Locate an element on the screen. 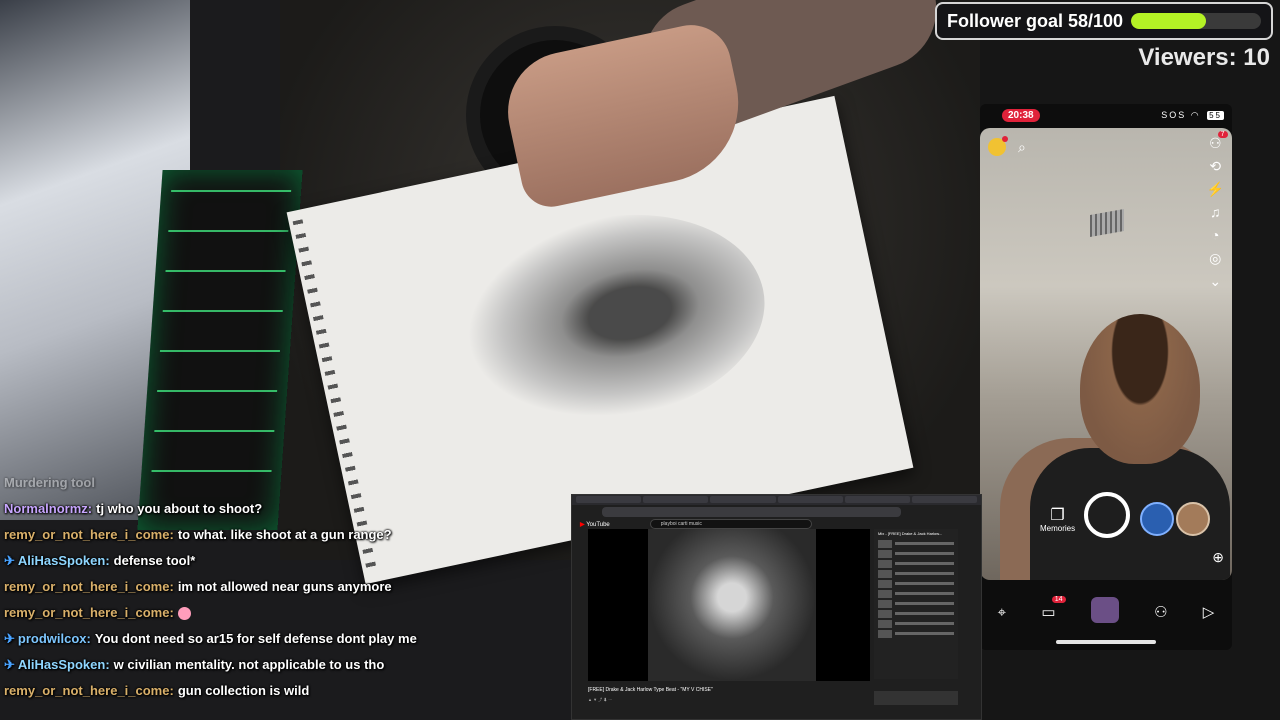 Image resolution: width=1280 pixels, height=720 pixels. chat-text: tj who you about to shoot? is located at coordinates (179, 508).